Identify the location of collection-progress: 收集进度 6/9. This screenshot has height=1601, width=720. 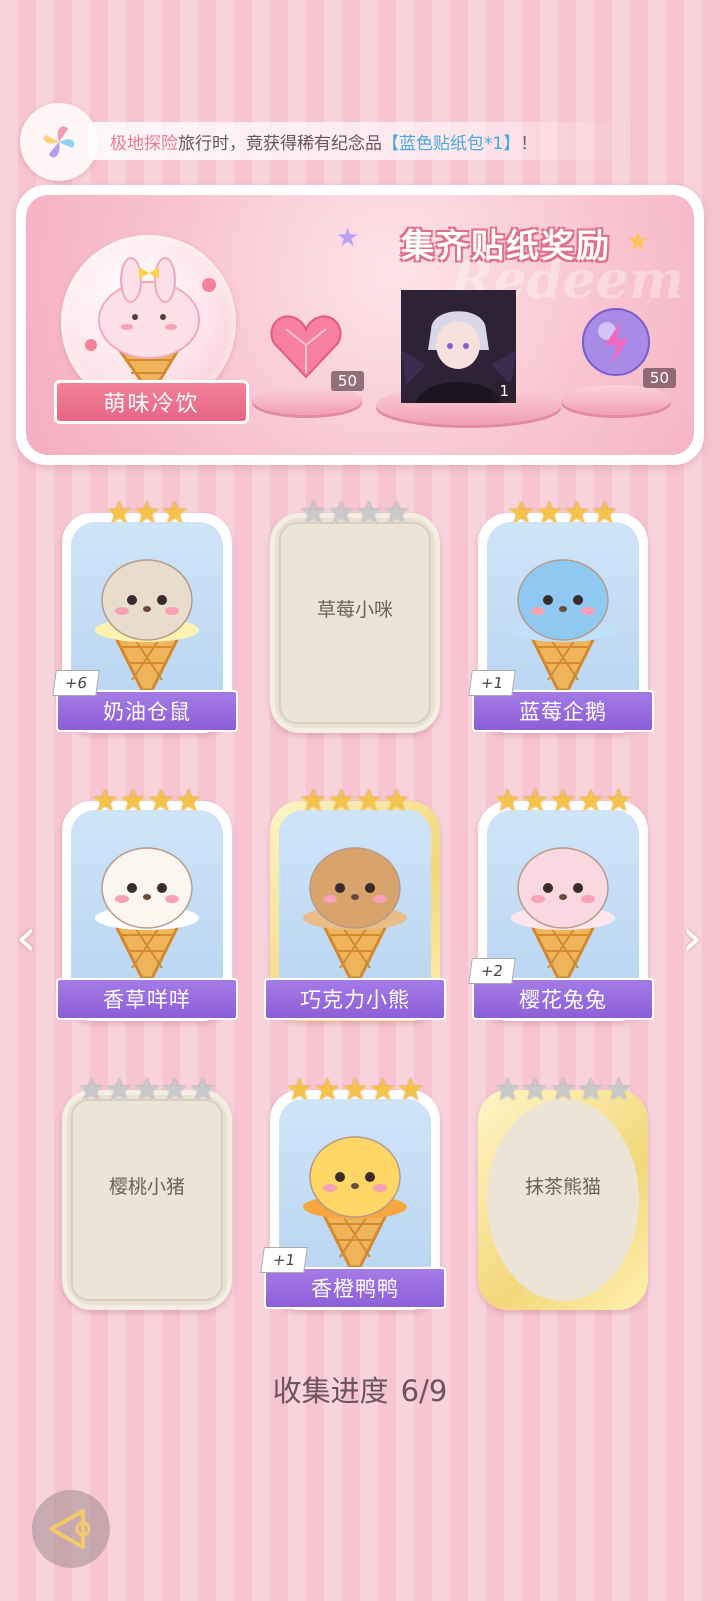
(360, 1389).